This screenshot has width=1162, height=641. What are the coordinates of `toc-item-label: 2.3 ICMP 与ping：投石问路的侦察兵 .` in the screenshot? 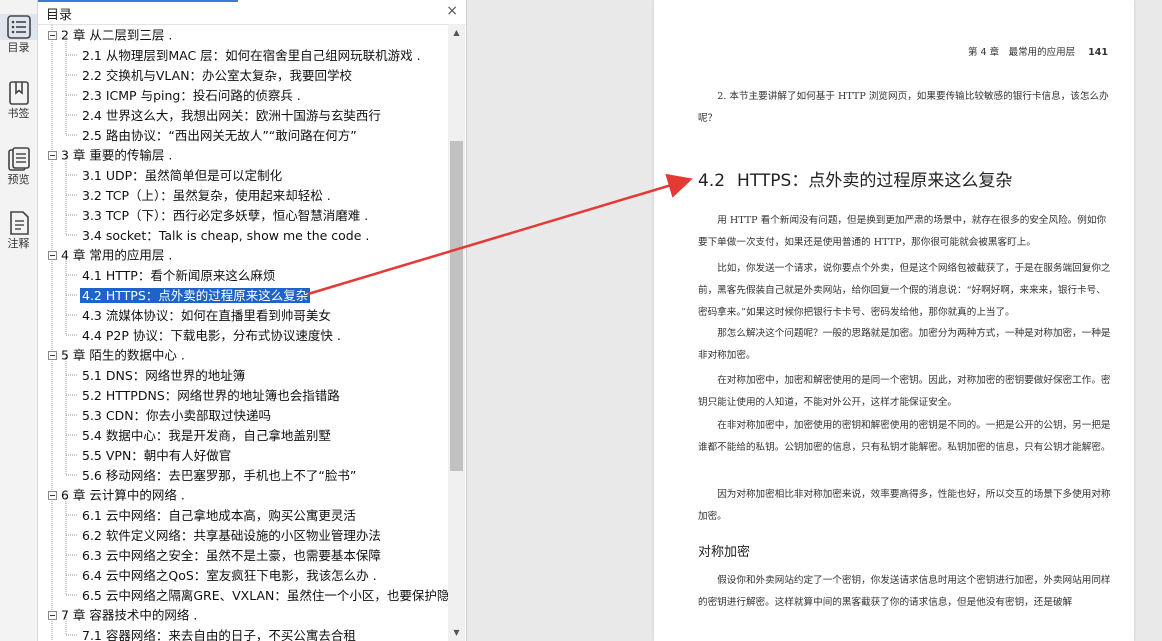 It's located at (191, 95).